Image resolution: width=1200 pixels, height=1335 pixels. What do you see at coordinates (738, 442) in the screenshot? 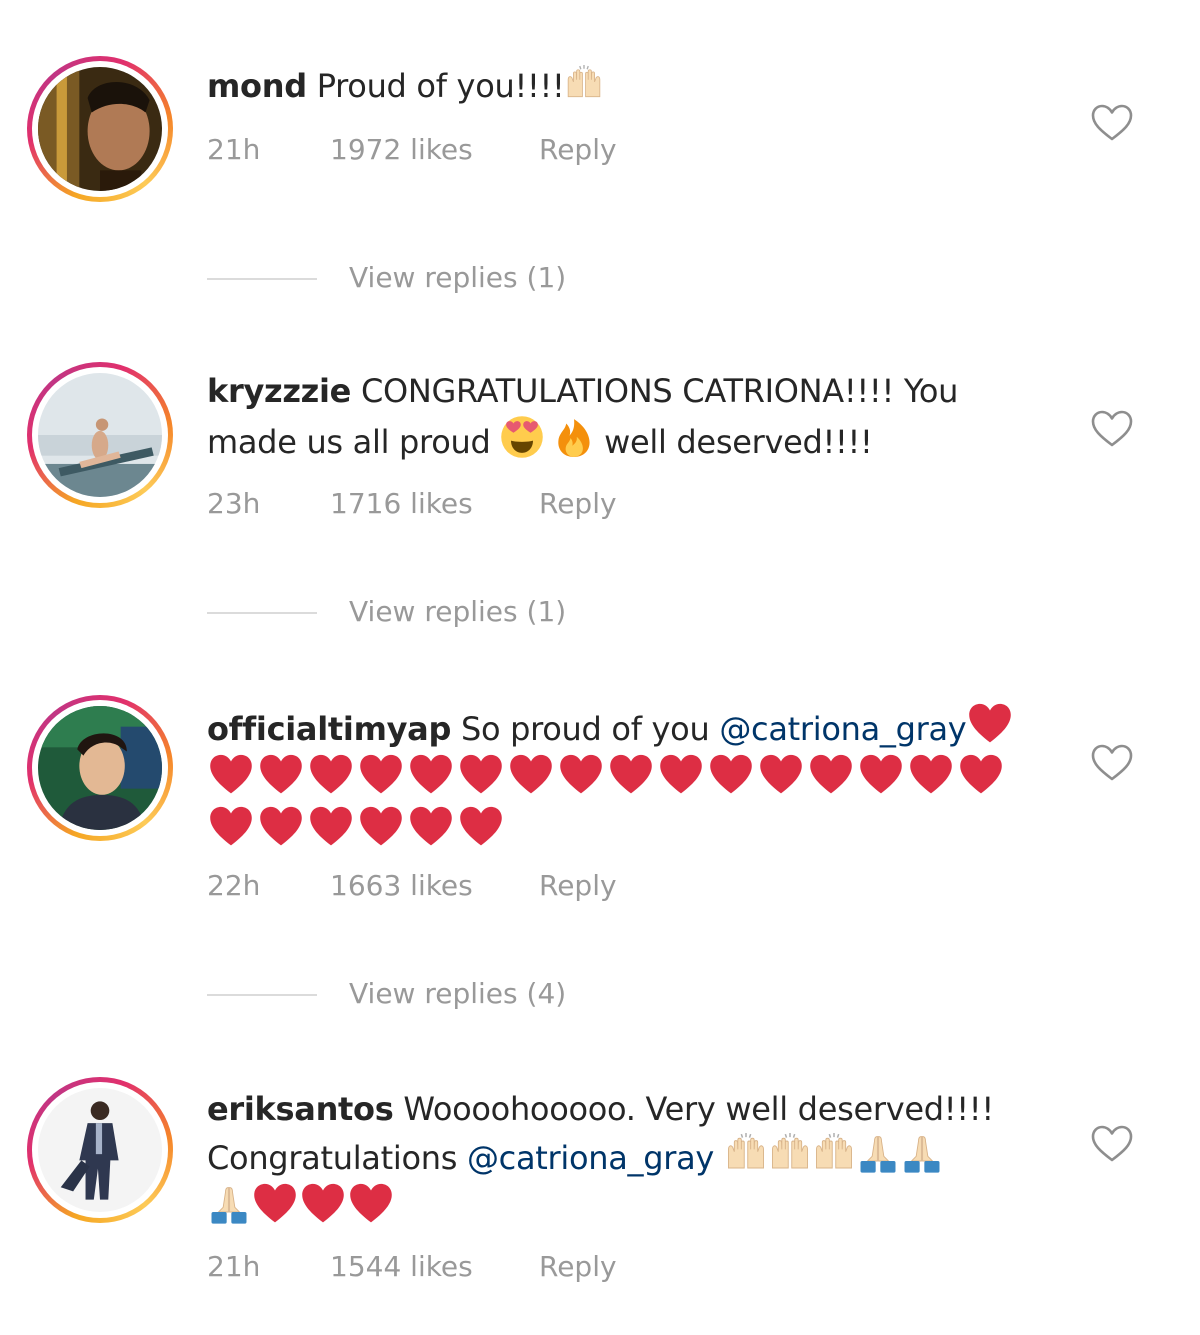
I see `comment-body-end: well deserved!!!!` at bounding box center [738, 442].